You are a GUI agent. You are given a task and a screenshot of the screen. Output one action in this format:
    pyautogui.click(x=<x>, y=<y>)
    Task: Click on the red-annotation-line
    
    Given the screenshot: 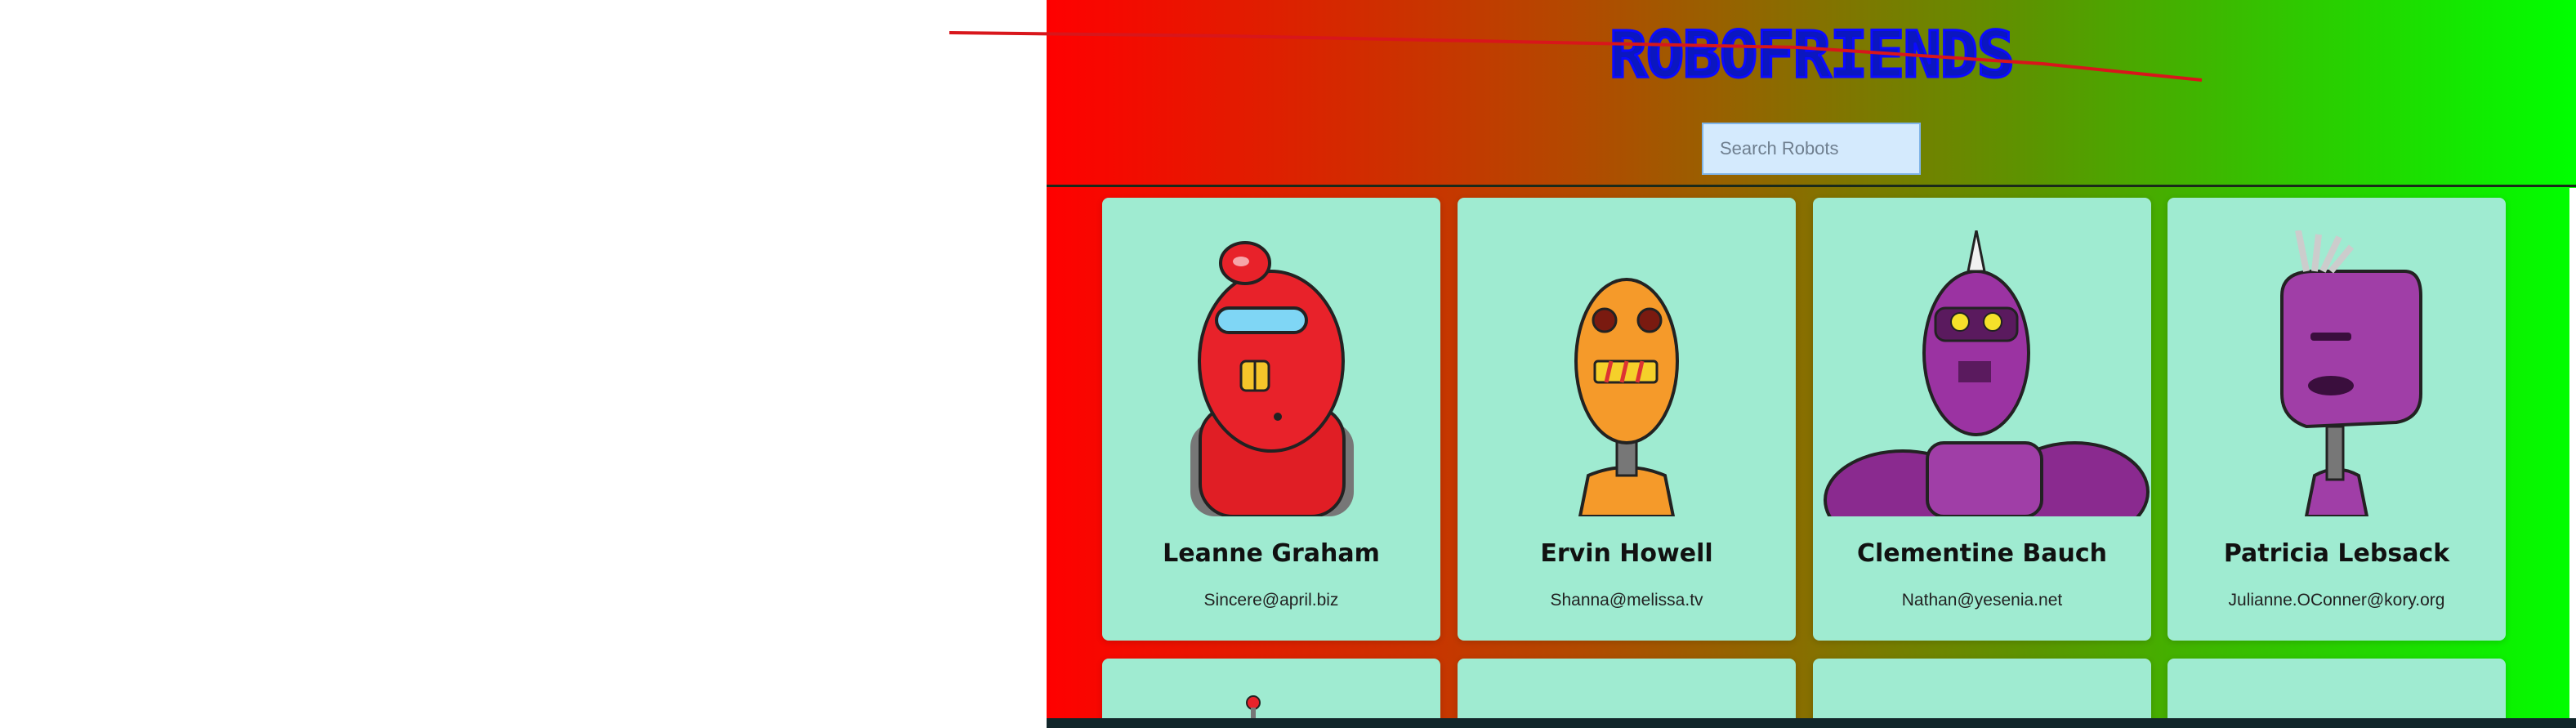 What is the action you would take?
    pyautogui.click(x=1576, y=56)
    